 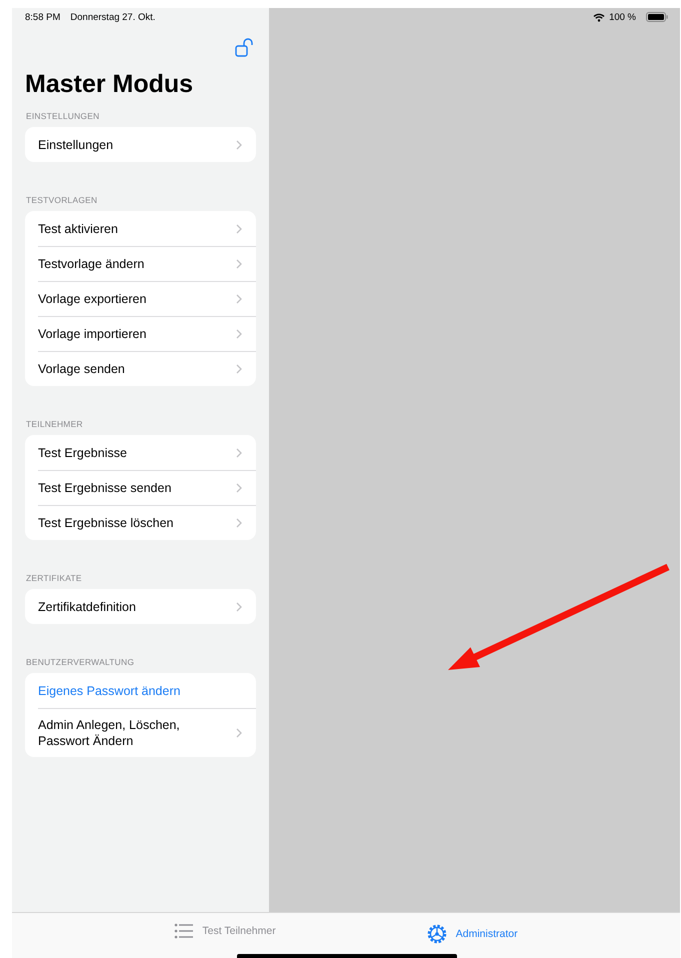 What do you see at coordinates (137, 488) in the screenshot?
I see `list-item: Test Ergebnisse senden` at bounding box center [137, 488].